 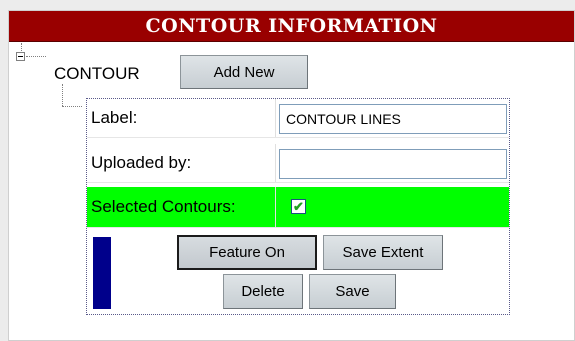 I want to click on feature-on-button: Feature On, so click(x=247, y=252).